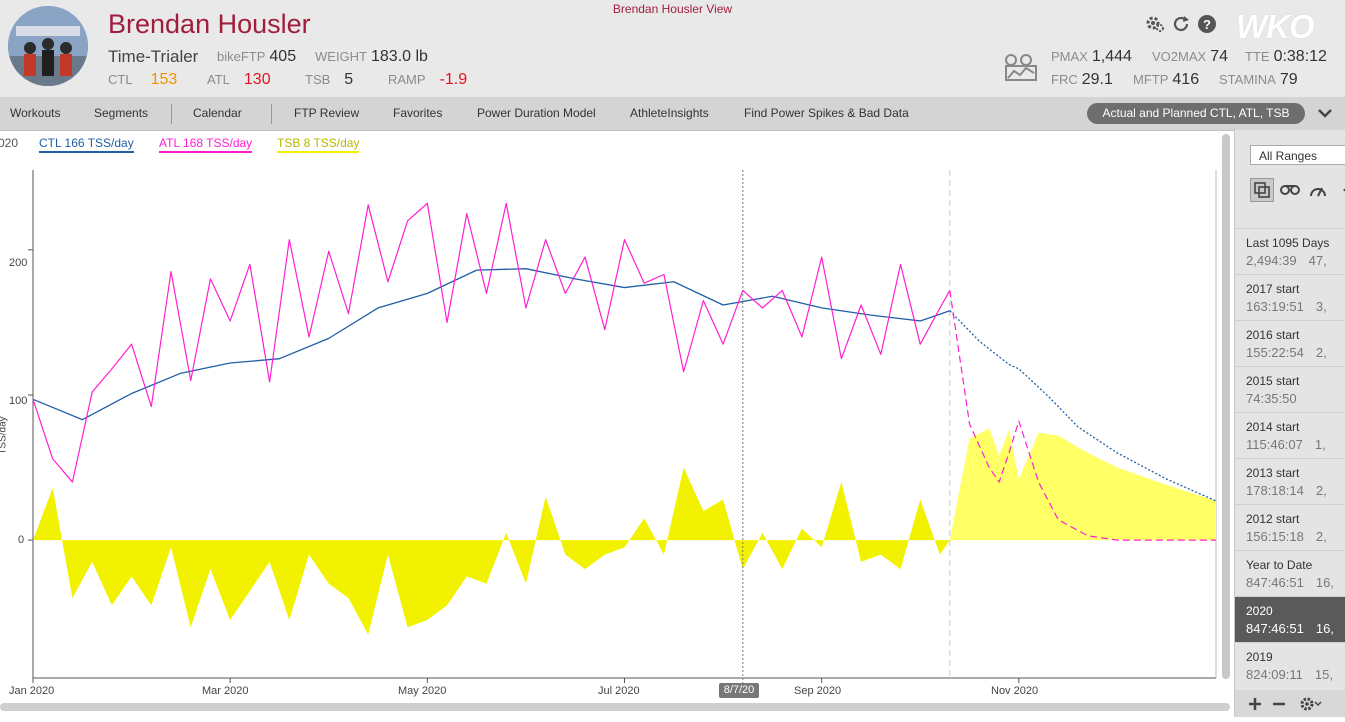  Describe the element at coordinates (1290, 389) in the screenshot. I see `range-row: 2015 start 74:35:50` at that location.